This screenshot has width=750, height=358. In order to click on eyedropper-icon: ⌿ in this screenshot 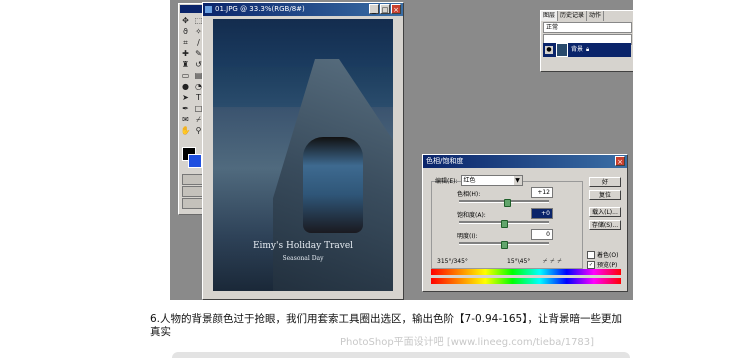, I will do `click(545, 261)`.